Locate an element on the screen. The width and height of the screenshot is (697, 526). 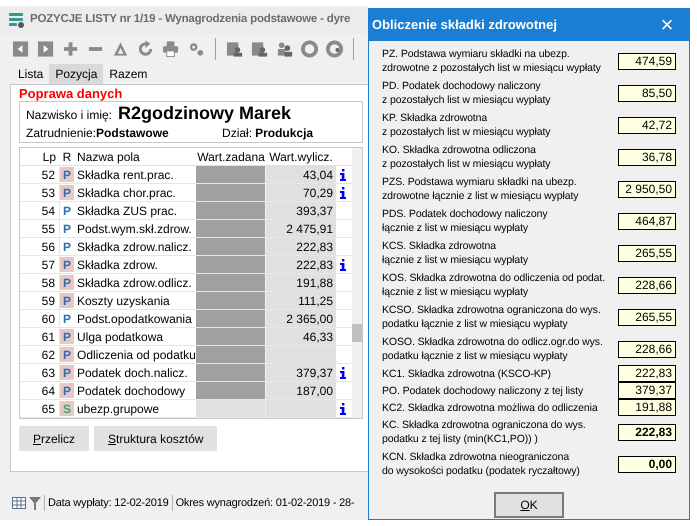
type-letter: S is located at coordinates (67, 408).